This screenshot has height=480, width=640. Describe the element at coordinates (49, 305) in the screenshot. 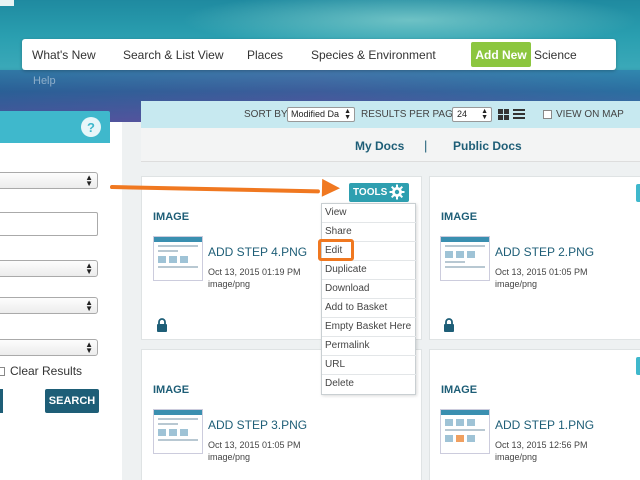

I see `filter-select-3: ▲ ▼` at that location.